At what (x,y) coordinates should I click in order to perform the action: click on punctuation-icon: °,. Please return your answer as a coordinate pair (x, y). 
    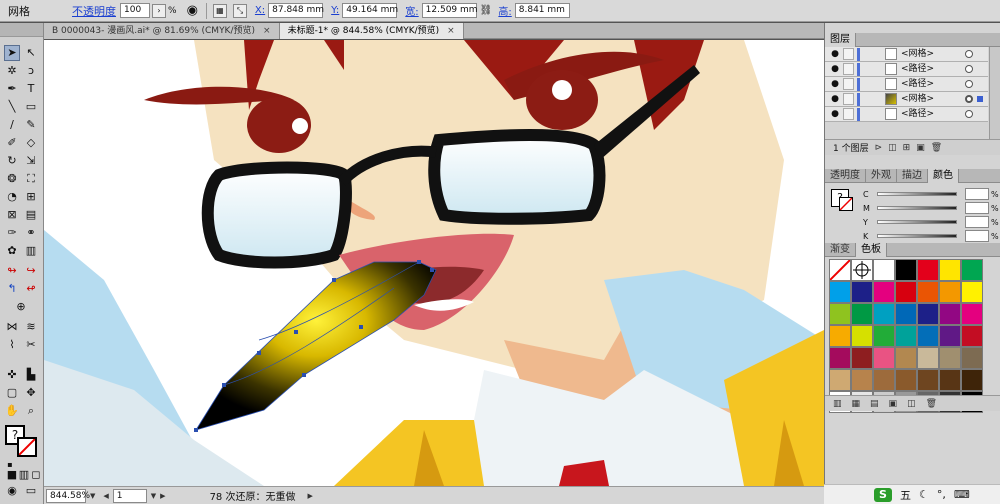
    Looking at the image, I should click on (941, 494).